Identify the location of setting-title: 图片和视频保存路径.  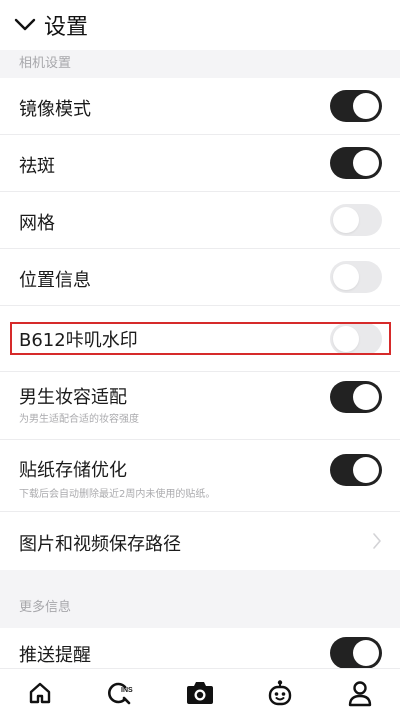
(100, 544).